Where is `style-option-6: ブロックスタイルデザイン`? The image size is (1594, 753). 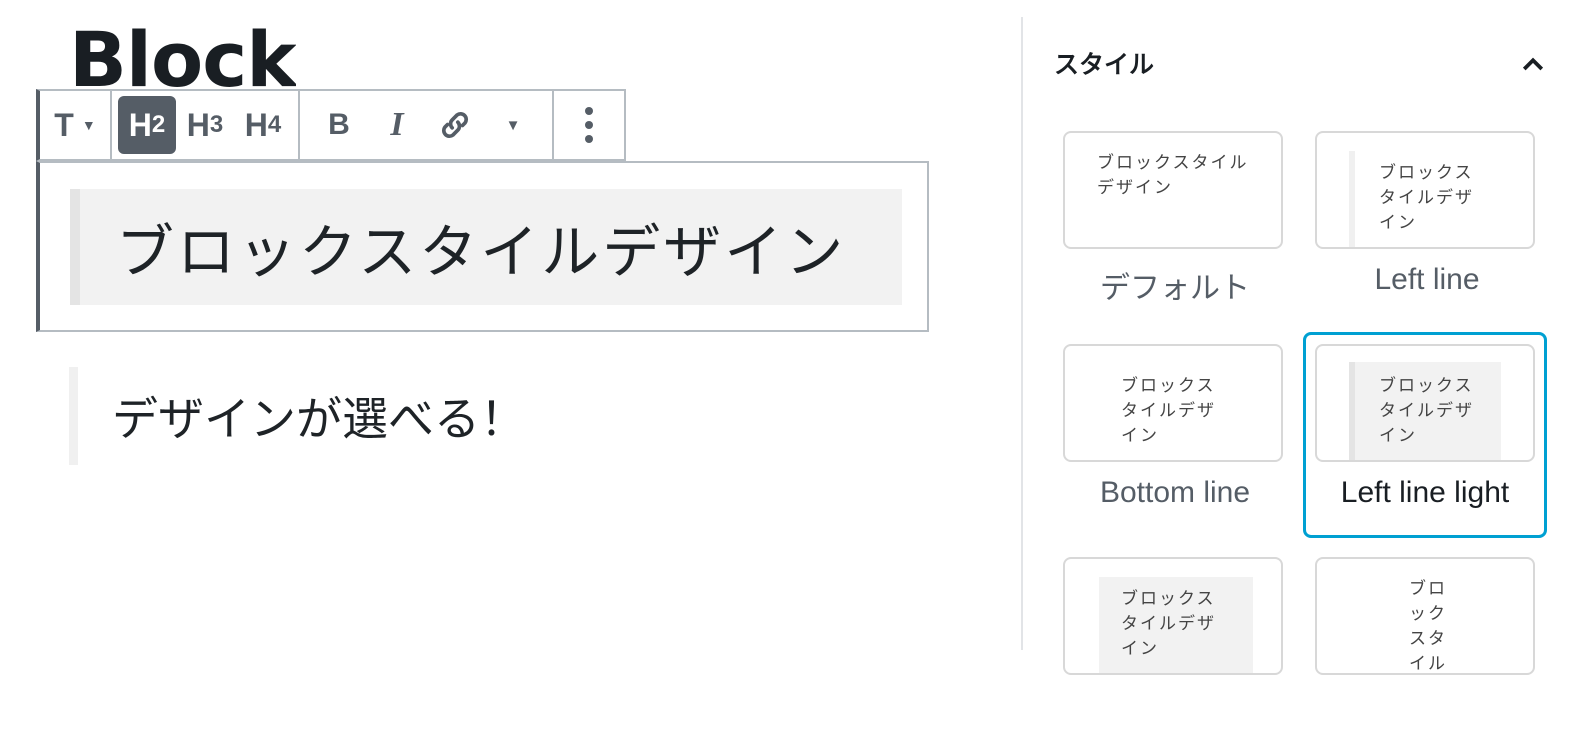 style-option-6: ブロックスタイルデザイン is located at coordinates (1427, 650).